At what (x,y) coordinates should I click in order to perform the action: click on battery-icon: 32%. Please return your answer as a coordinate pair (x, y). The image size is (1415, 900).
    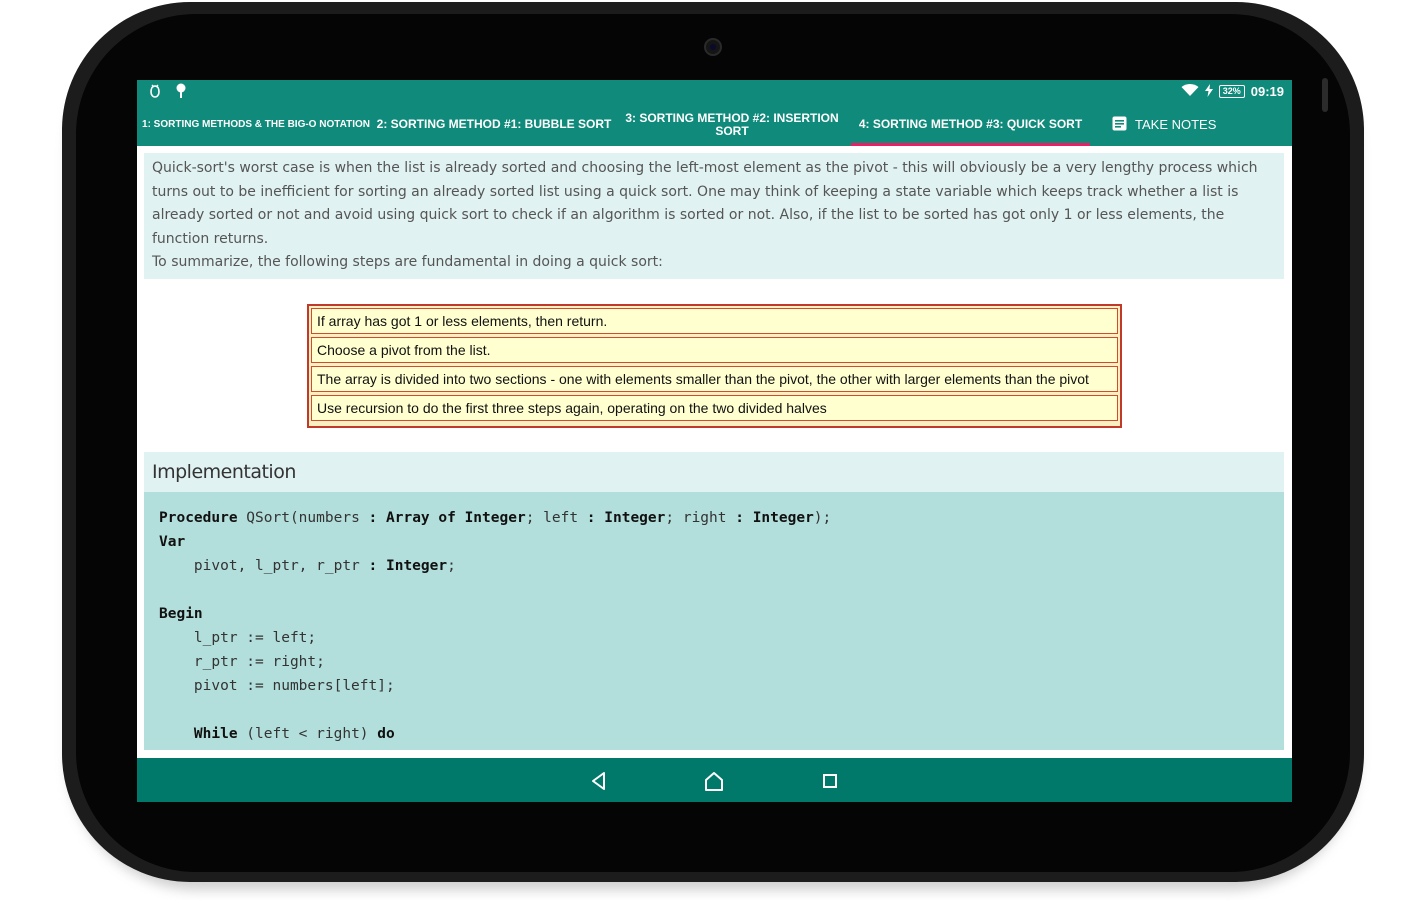
    Looking at the image, I should click on (1231, 91).